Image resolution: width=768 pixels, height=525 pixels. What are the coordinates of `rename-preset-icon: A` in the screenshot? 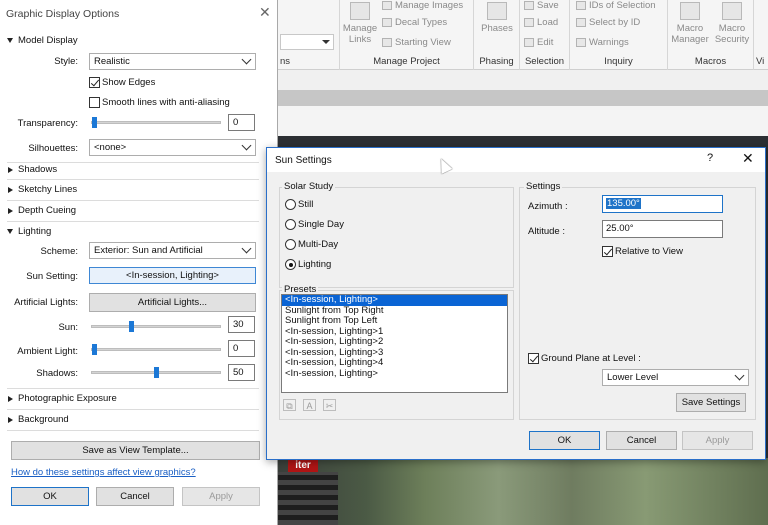 It's located at (309, 405).